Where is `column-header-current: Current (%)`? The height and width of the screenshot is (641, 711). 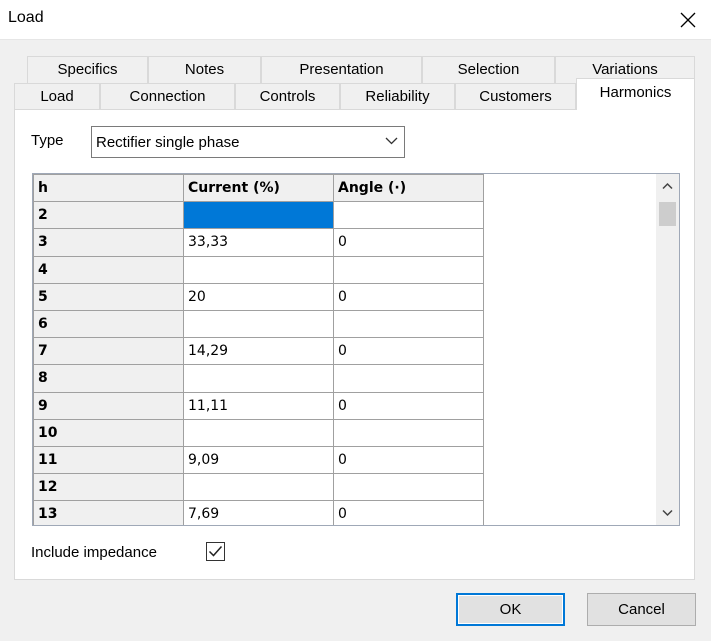 column-header-current: Current (%) is located at coordinates (258, 188).